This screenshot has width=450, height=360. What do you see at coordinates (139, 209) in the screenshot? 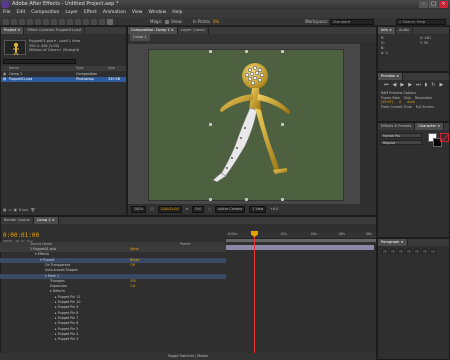
I see `magnification-select: 100%` at bounding box center [139, 209].